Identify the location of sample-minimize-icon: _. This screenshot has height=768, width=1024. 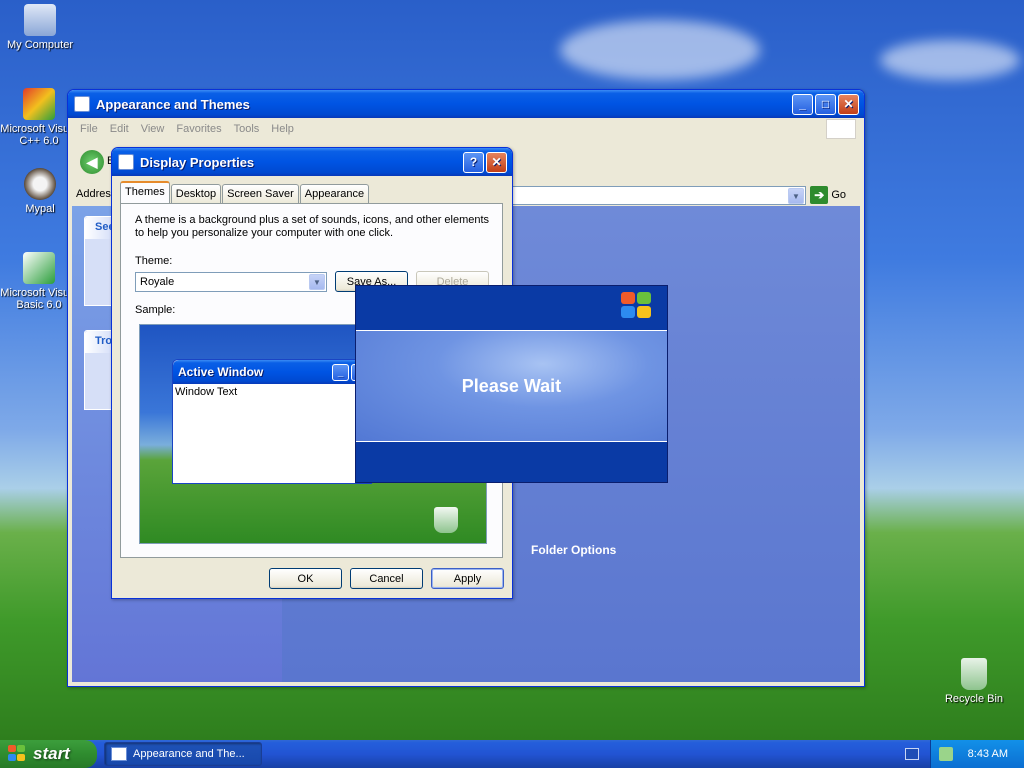
(340, 372).